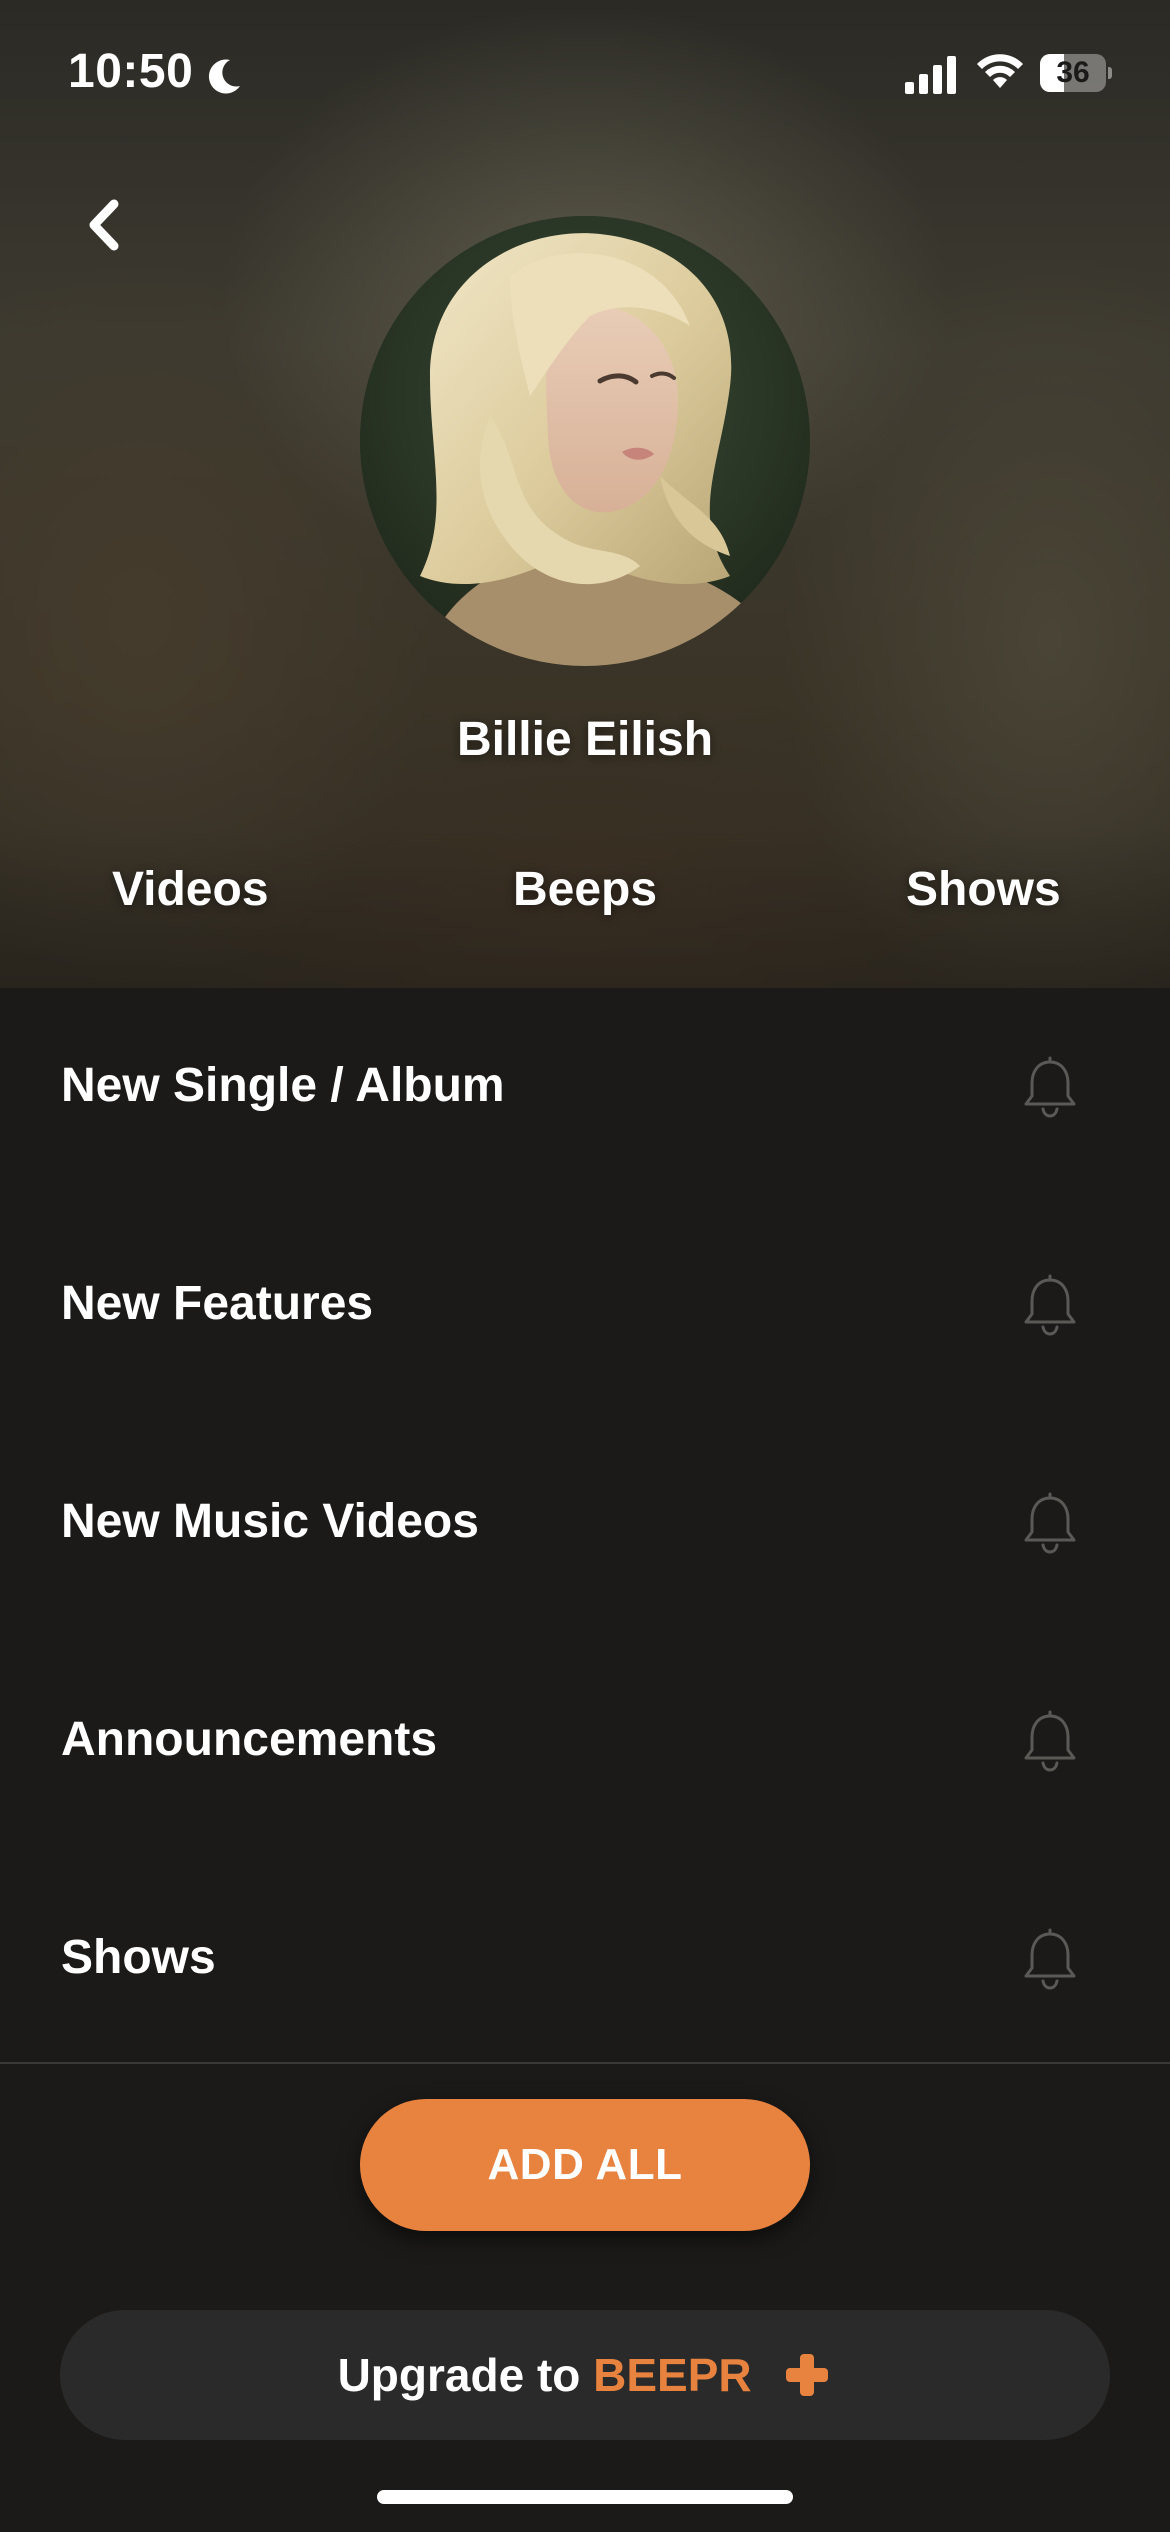  Describe the element at coordinates (138, 1957) in the screenshot. I see `list-item-label: Shows` at that location.